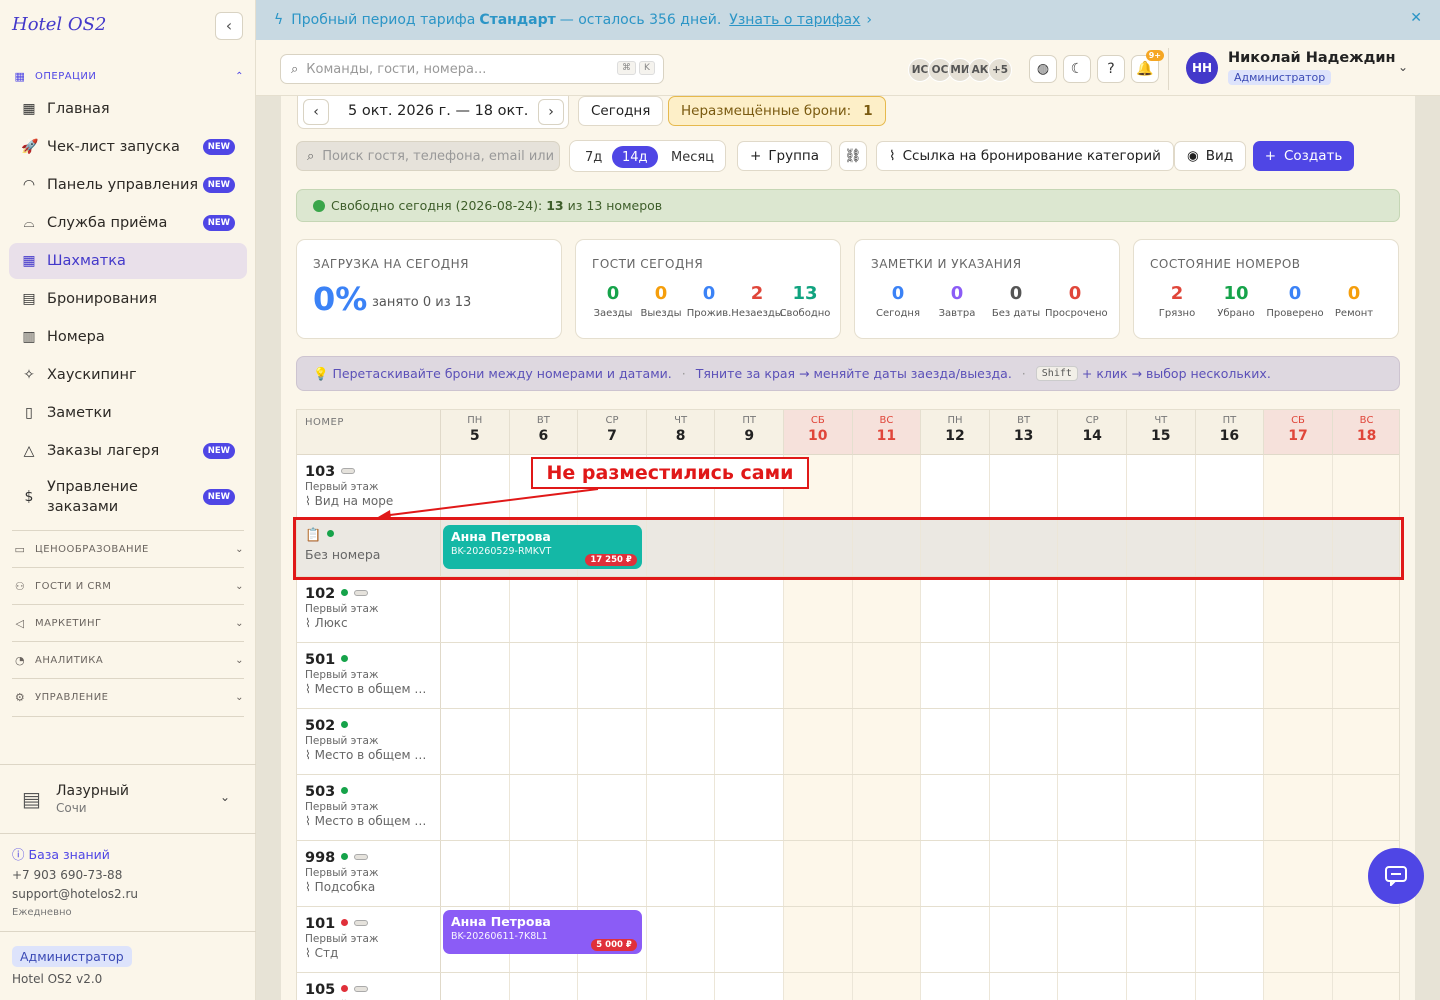 The width and height of the screenshot is (1440, 1000). What do you see at coordinates (960, 70) in the screenshot?
I see `online-users: ИС ОС МИ АК +5` at bounding box center [960, 70].